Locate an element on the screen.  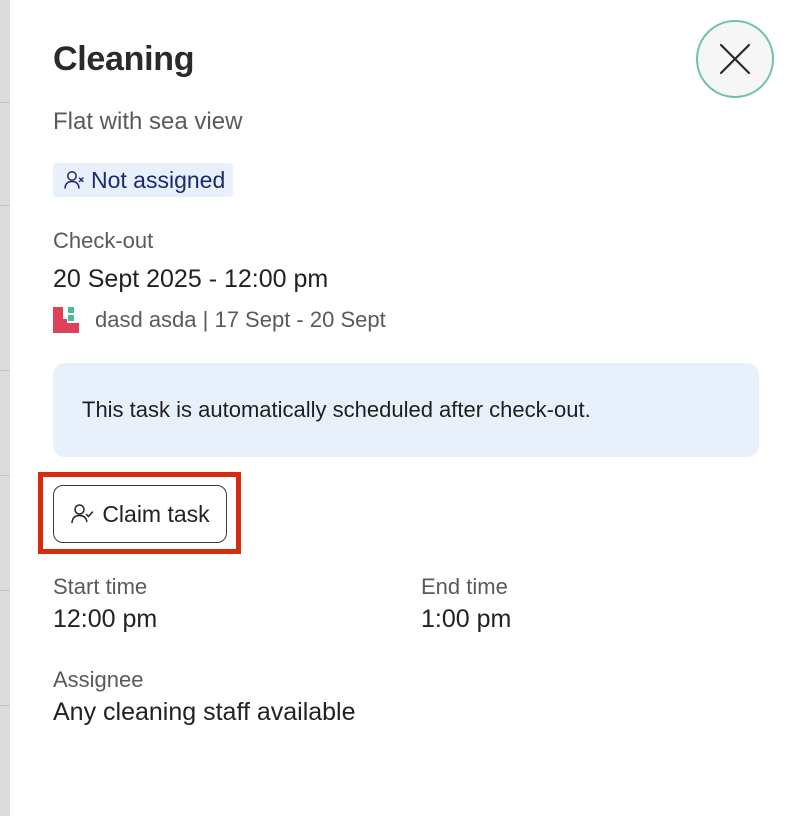
start-time-label: Start time is located at coordinates (100, 586).